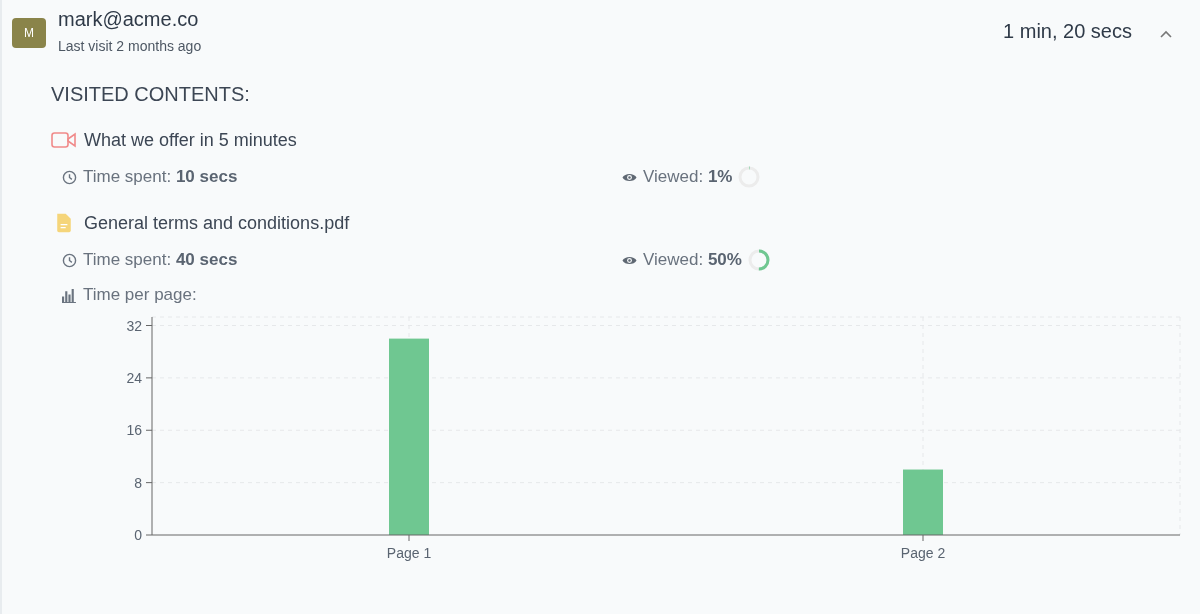  I want to click on viewed-percent: Viewed: 50%, so click(692, 260).